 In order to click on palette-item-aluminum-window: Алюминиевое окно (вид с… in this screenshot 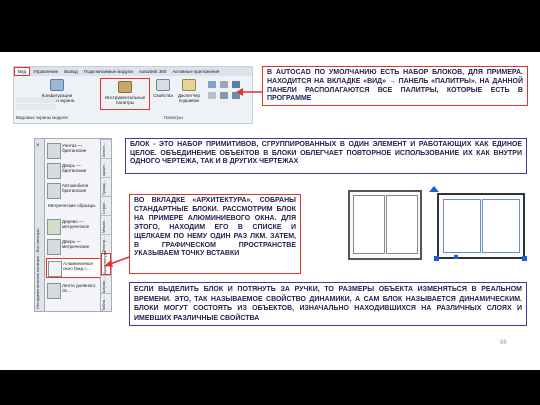, I will do `click(74, 268)`.